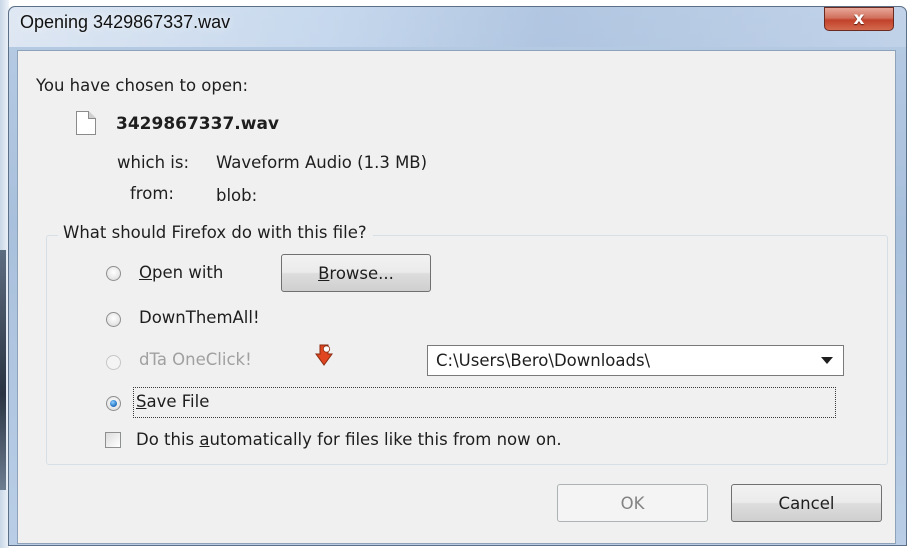 This screenshot has height=548, width=909. I want to click on window-title: Opening 3429867337.wav, so click(125, 22).